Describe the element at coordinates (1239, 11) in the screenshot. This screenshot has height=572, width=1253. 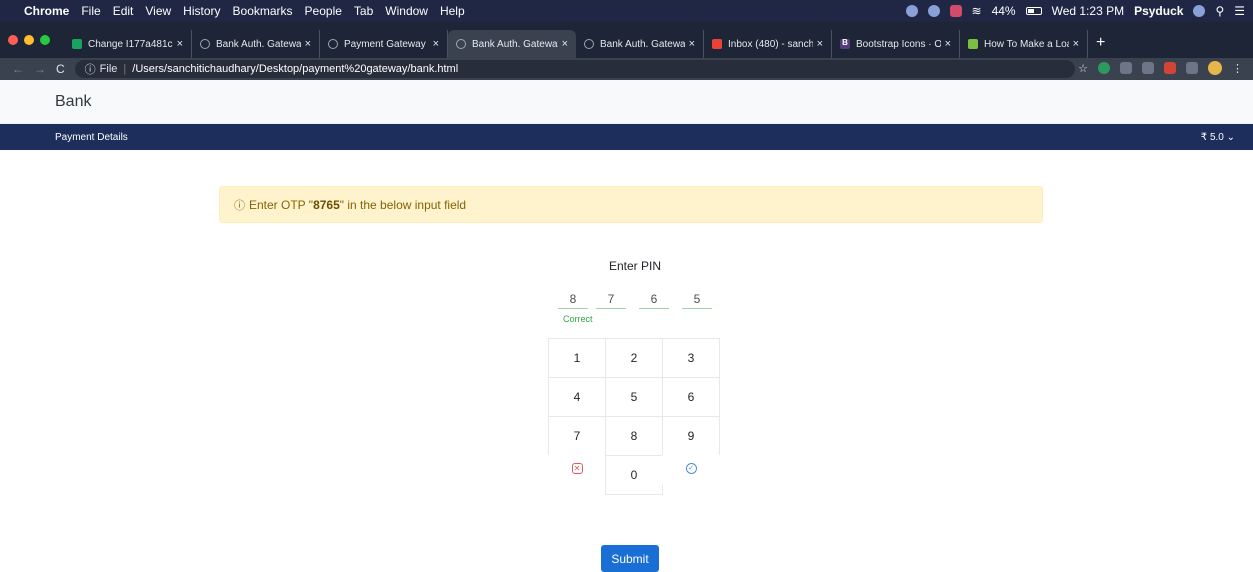
I see `notification-center-icon: ☰` at that location.